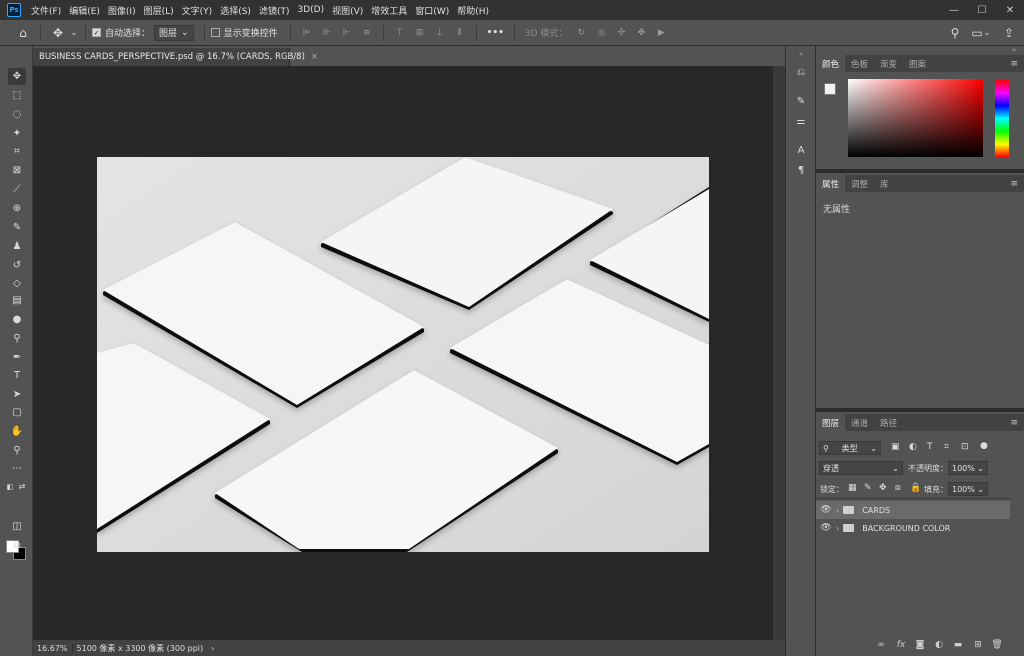  What do you see at coordinates (17, 431) in the screenshot?
I see `hand-tool-icon: ✋` at bounding box center [17, 431].